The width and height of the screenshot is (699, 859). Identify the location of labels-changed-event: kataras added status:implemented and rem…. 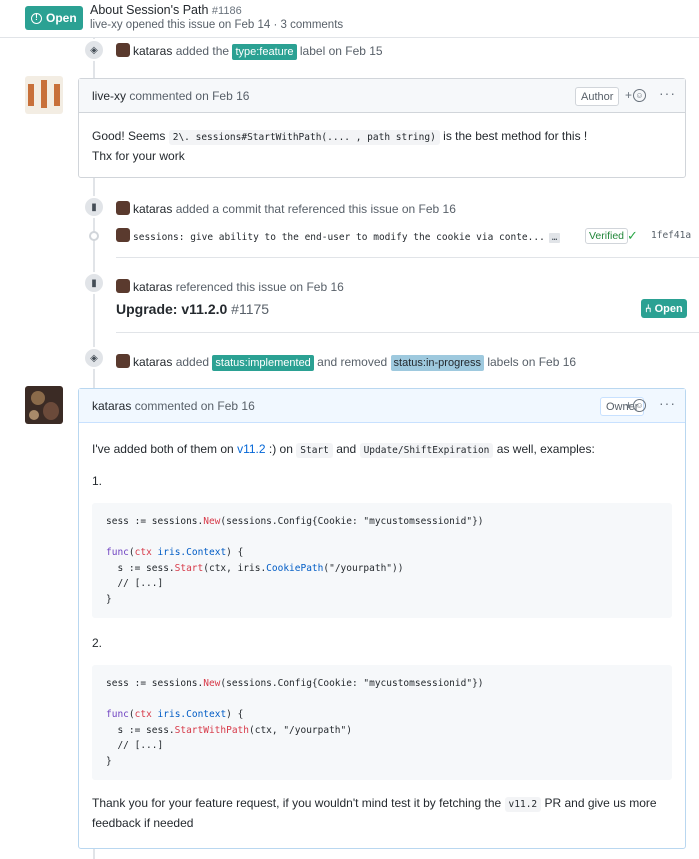
(346, 362).